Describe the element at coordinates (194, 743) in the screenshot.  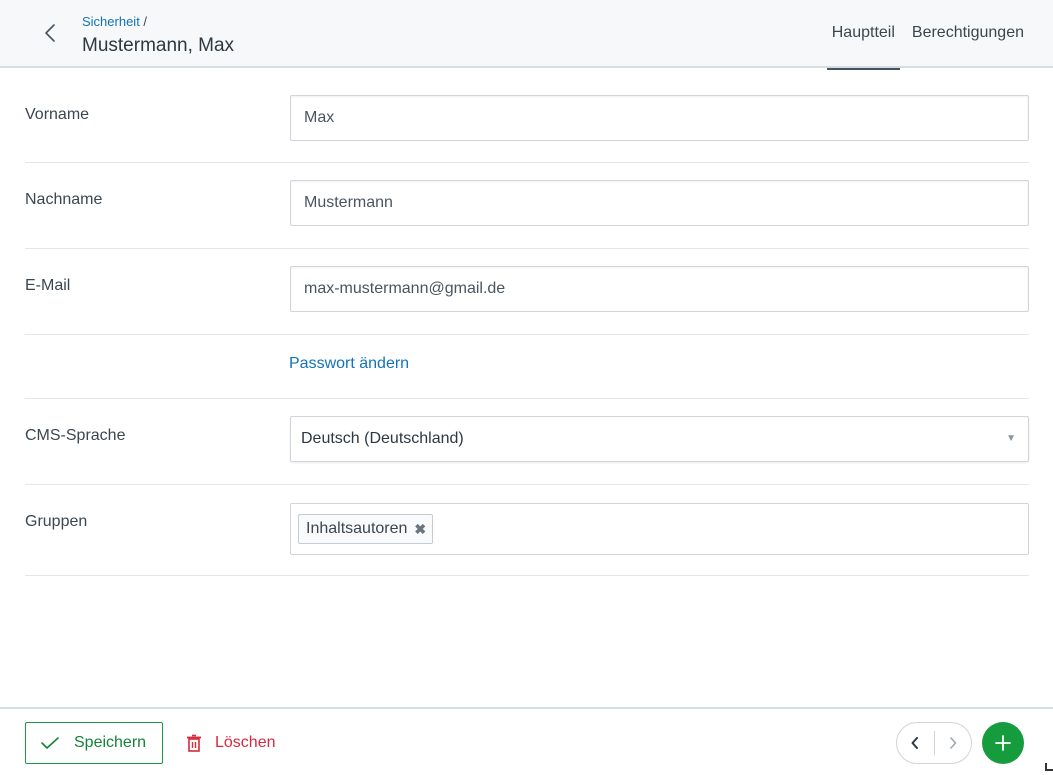
I see `trash-icon` at that location.